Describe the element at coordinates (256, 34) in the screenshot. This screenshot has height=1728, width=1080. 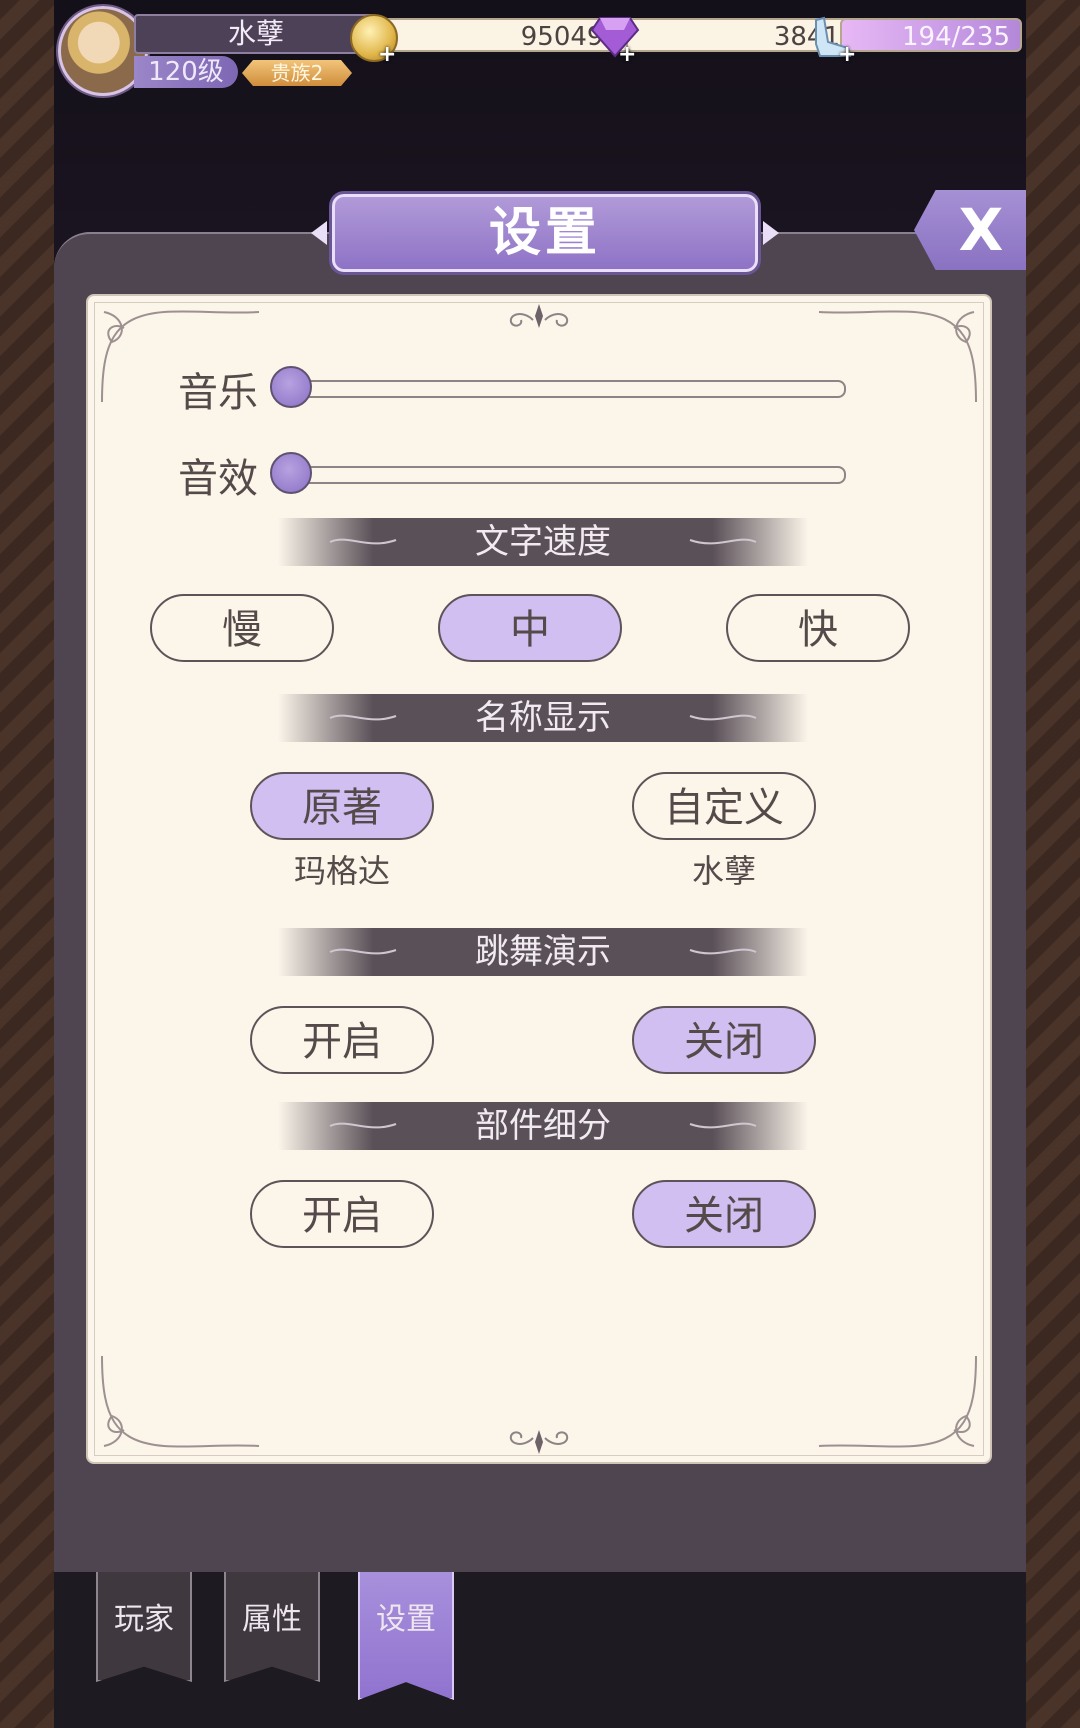
I see `player-name: 水孽` at that location.